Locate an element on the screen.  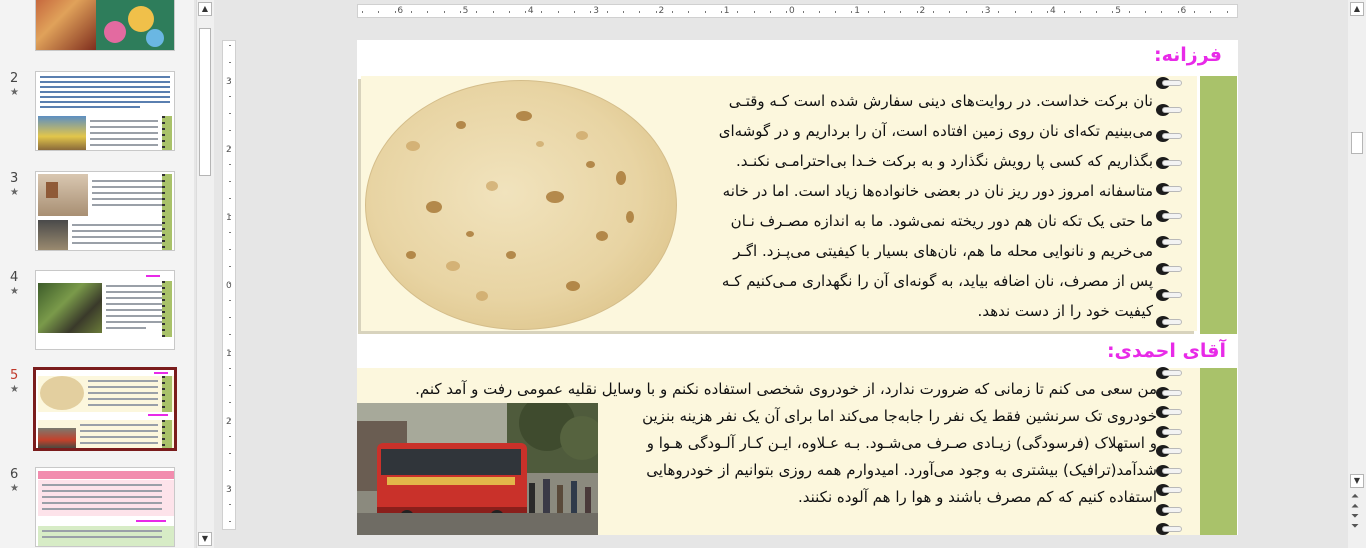
bus-photo-drawing is located at coordinates (477, 469).